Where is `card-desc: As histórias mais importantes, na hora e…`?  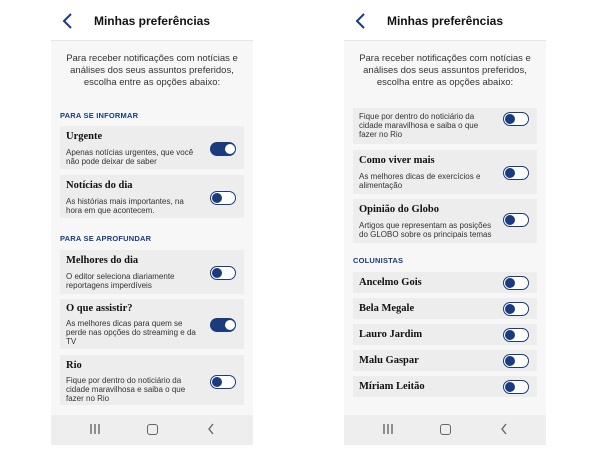 card-desc: As histórias mais importantes, na hora e… is located at coordinates (125, 206).